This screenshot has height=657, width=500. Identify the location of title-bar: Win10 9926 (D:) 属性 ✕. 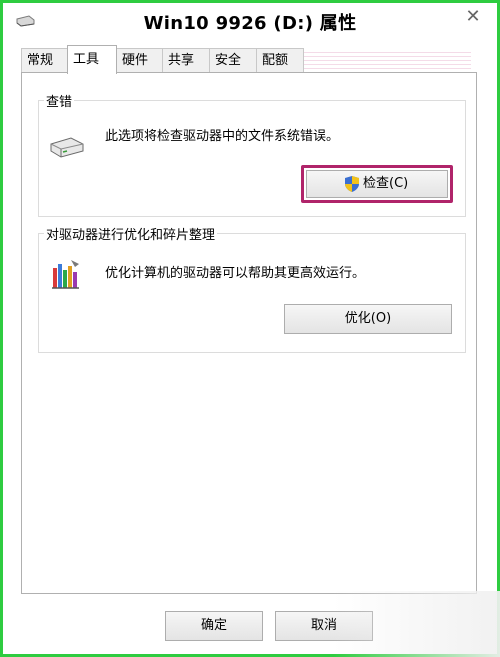
(250, 21).